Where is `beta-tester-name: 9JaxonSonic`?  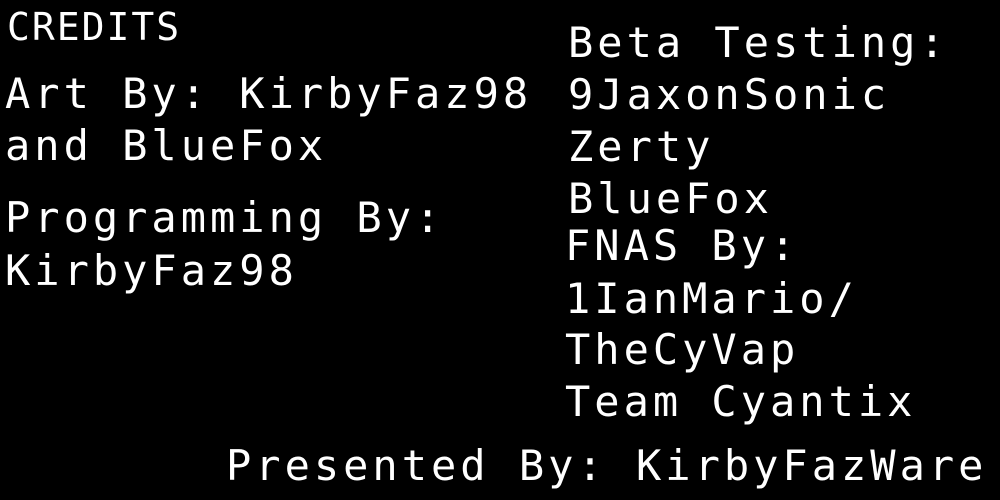
beta-tester-name: 9JaxonSonic is located at coordinates (729, 94).